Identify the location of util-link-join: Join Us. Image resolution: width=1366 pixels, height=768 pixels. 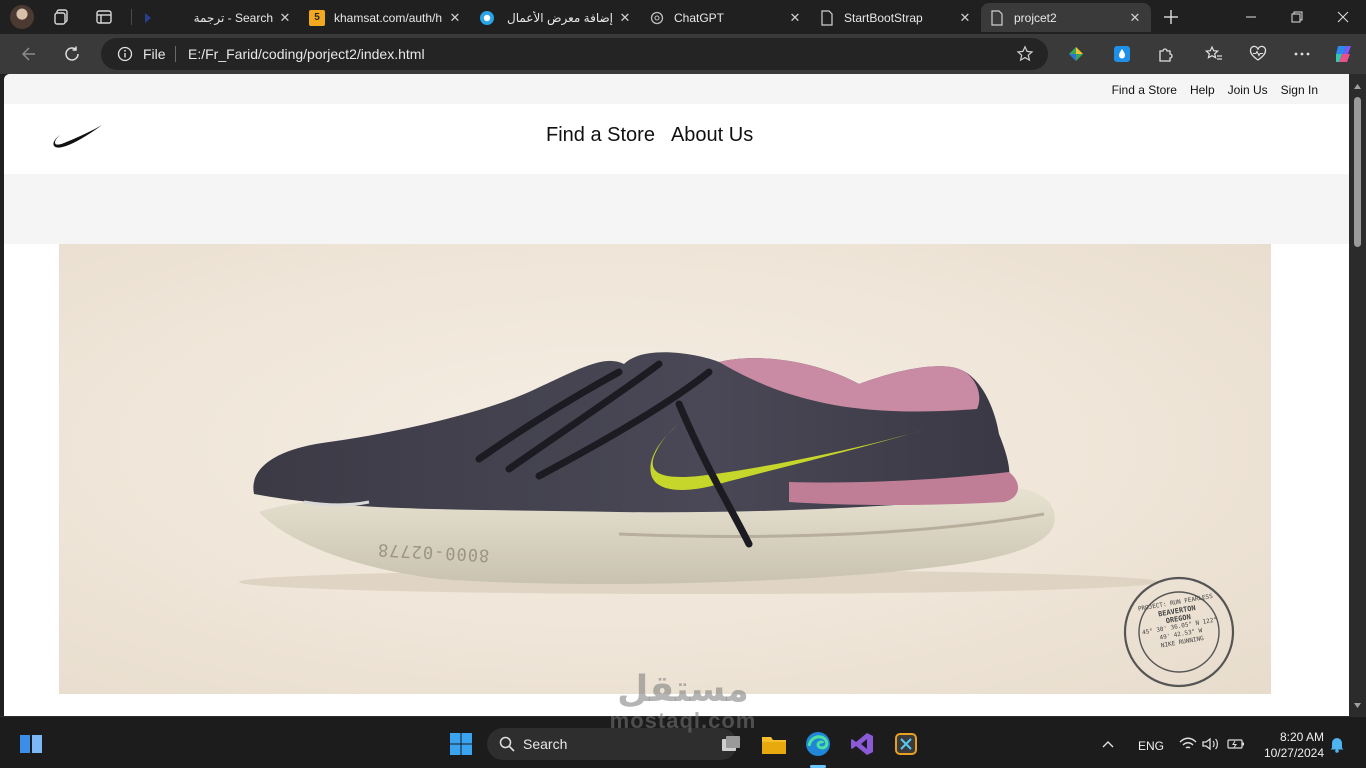
(1248, 90).